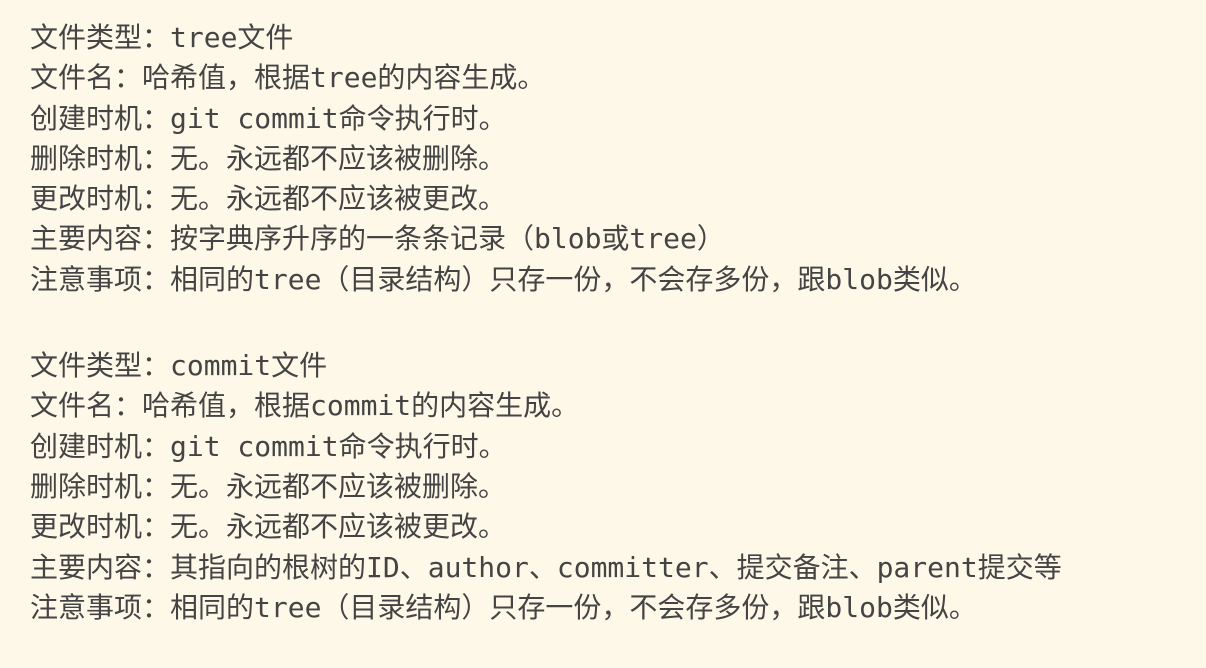 This screenshot has width=1206, height=668. What do you see at coordinates (288, 78) in the screenshot?
I see `file-name-line: 文件名：哈希值，根据tree的内容生成。` at bounding box center [288, 78].